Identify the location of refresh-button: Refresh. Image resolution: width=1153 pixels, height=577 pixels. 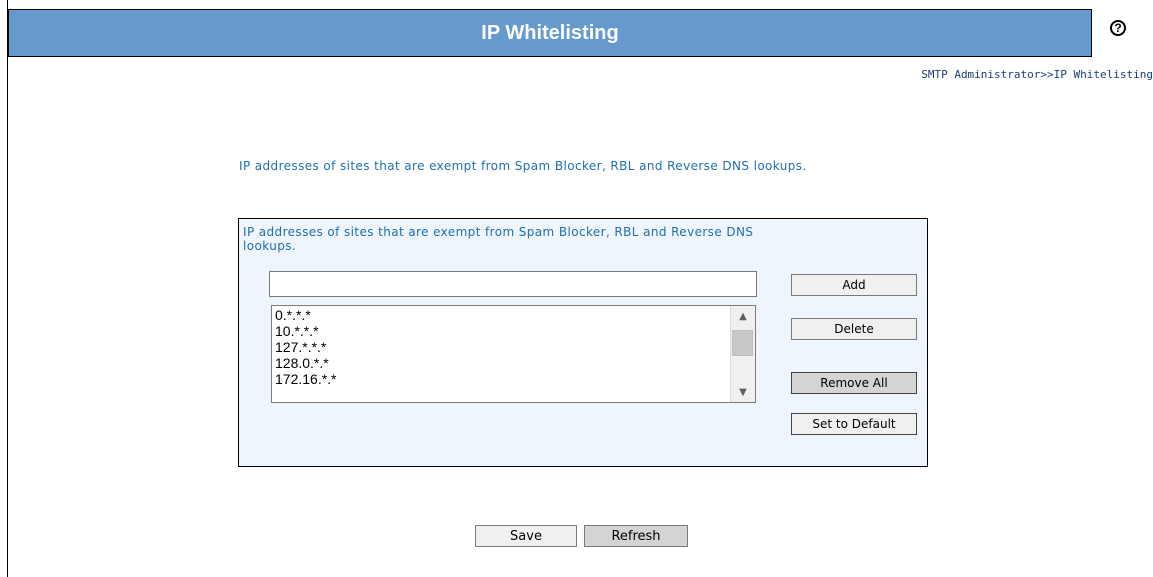
(636, 536).